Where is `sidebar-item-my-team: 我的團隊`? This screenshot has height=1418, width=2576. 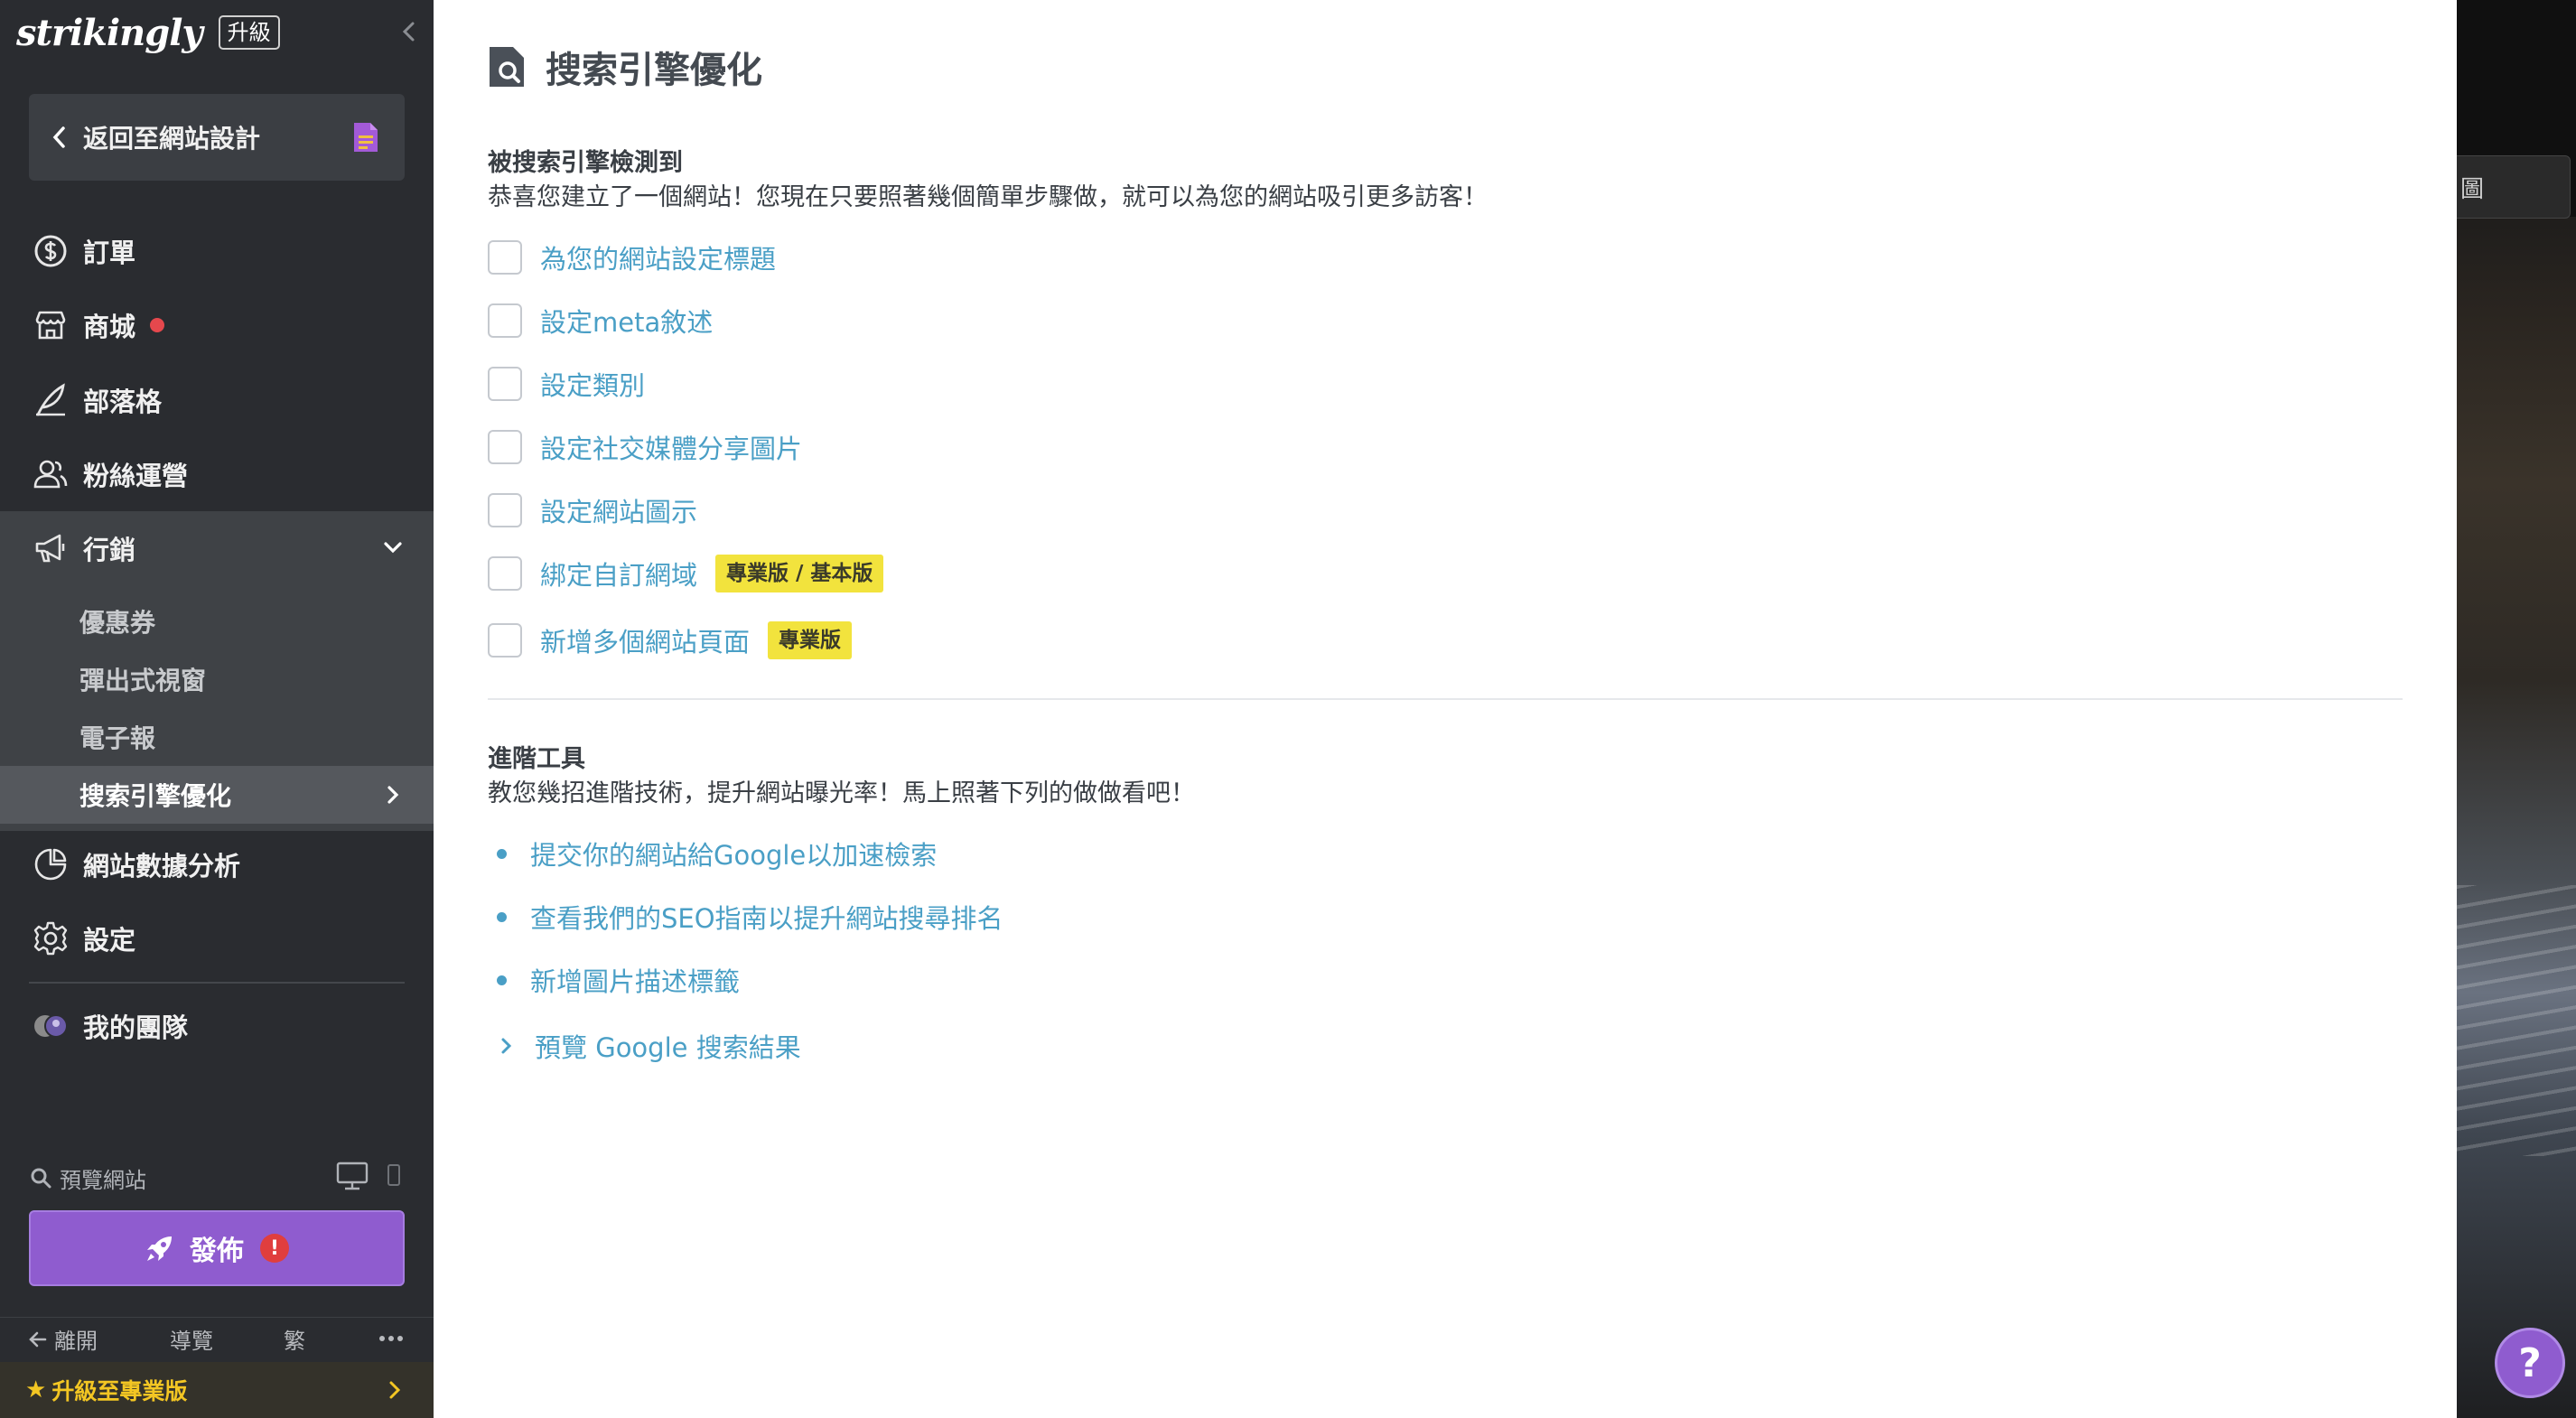
sidebar-item-my-team: 我的團隊 is located at coordinates (217, 1026).